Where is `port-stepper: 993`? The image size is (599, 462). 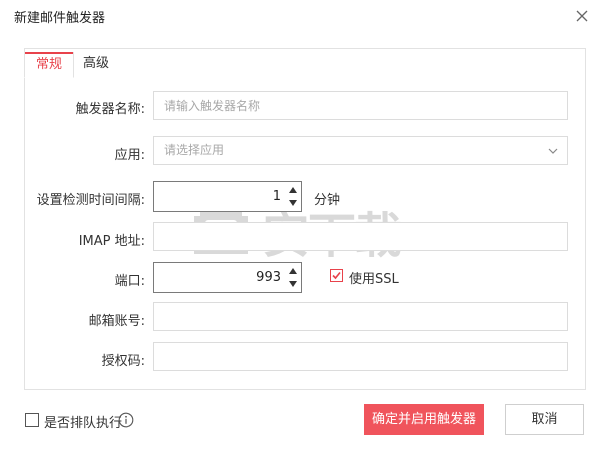
port-stepper: 993 is located at coordinates (227, 277).